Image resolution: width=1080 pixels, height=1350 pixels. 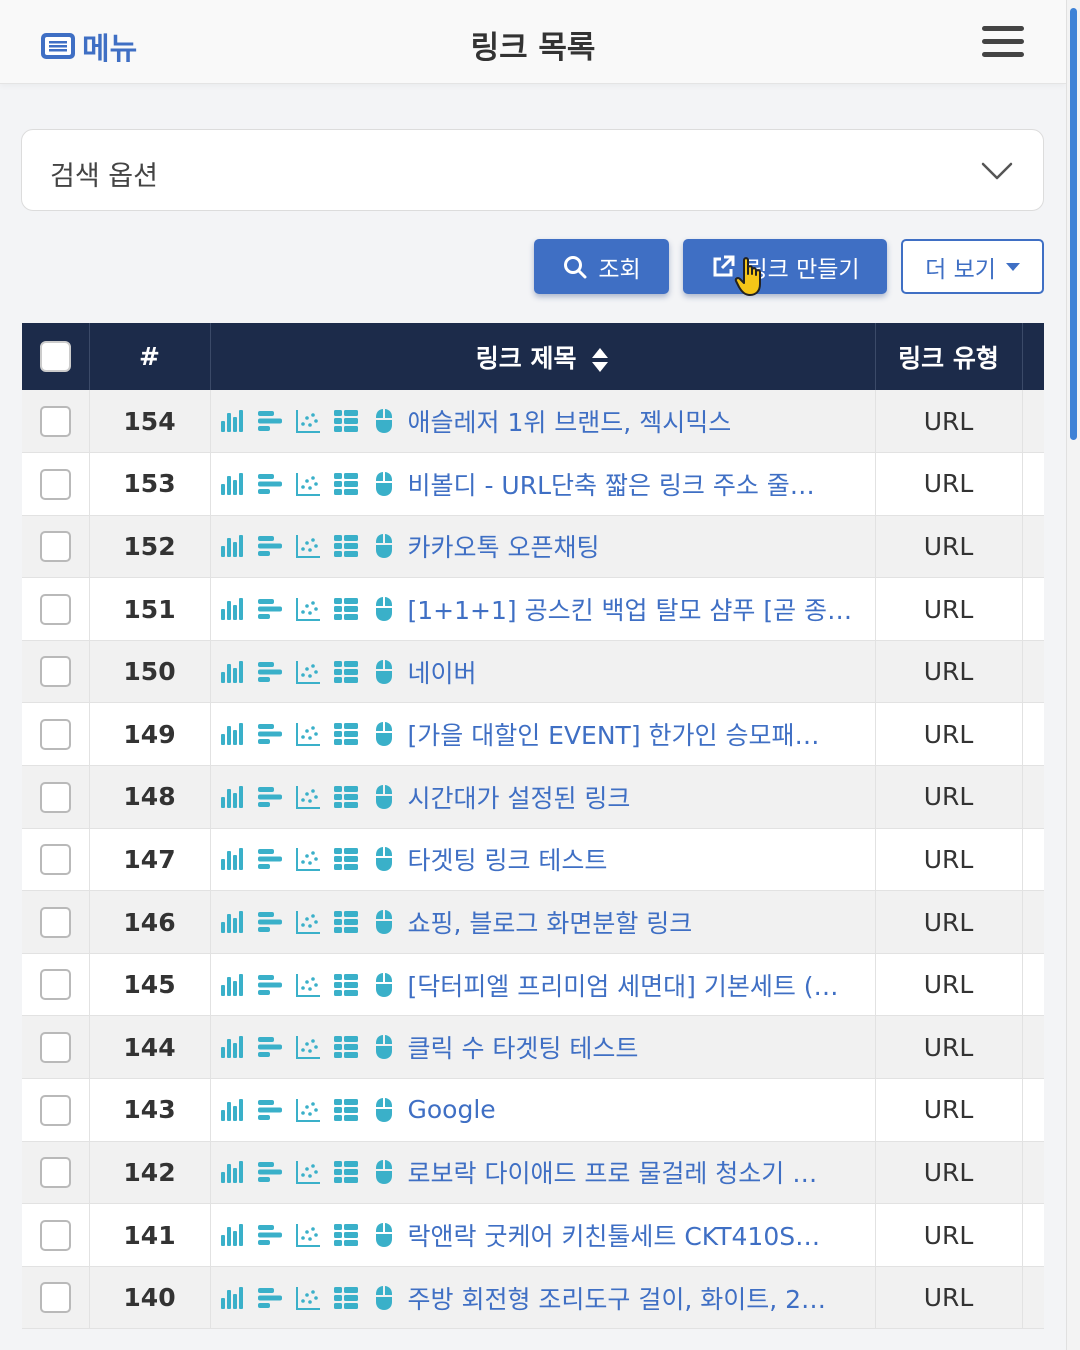 What do you see at coordinates (504, 546) in the screenshot?
I see `link-title: 카카오톡 오픈채팅` at bounding box center [504, 546].